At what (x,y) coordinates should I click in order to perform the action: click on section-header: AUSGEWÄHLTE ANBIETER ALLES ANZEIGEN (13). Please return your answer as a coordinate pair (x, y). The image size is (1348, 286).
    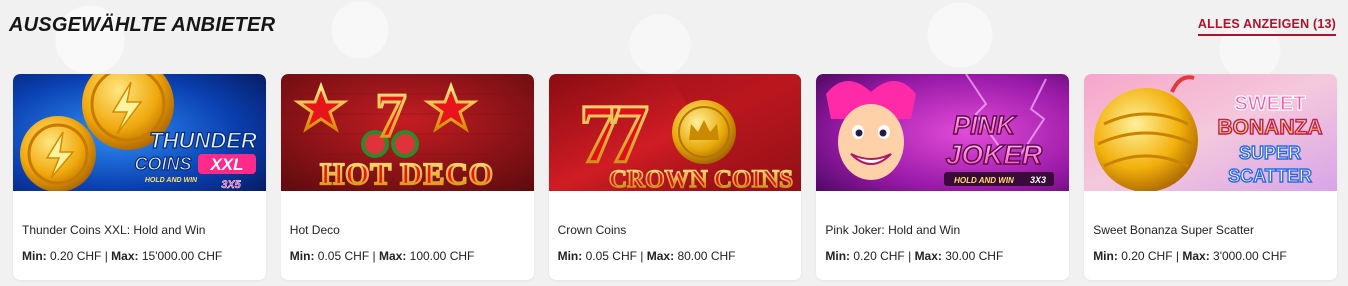
    Looking at the image, I should click on (672, 27).